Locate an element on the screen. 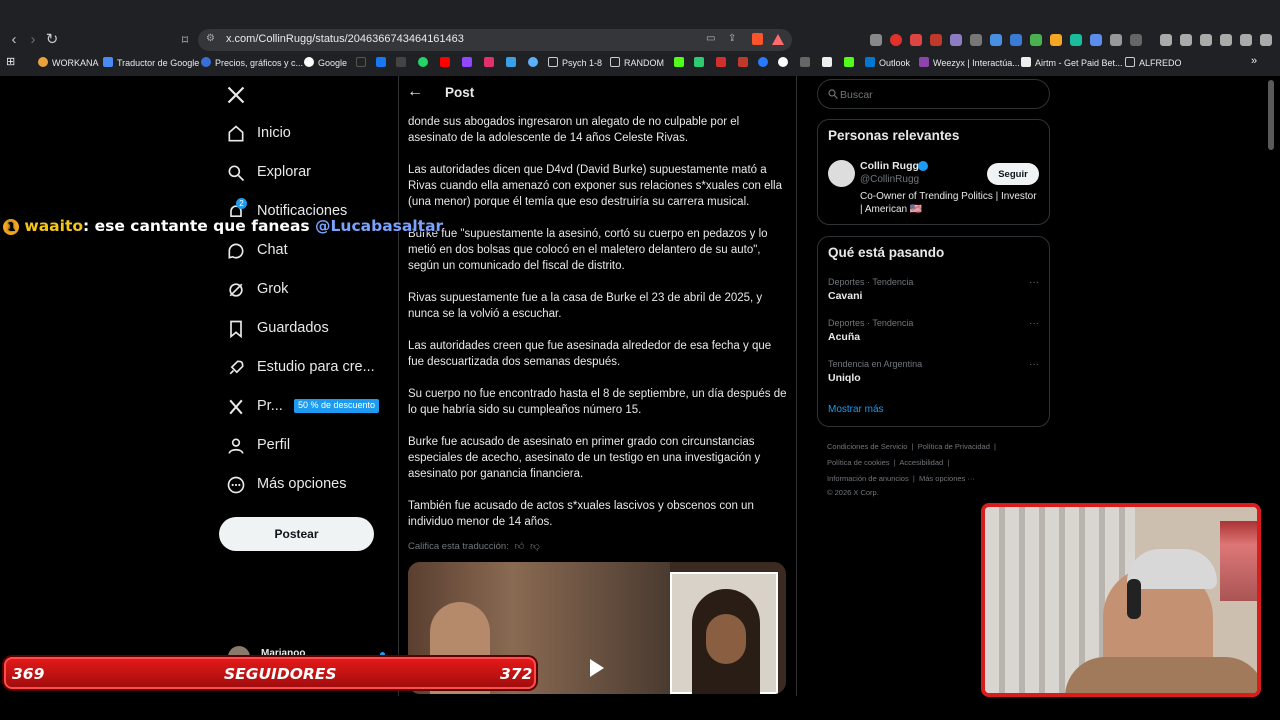 The image size is (1280, 720). trend-name: Cavani is located at coordinates (845, 296).